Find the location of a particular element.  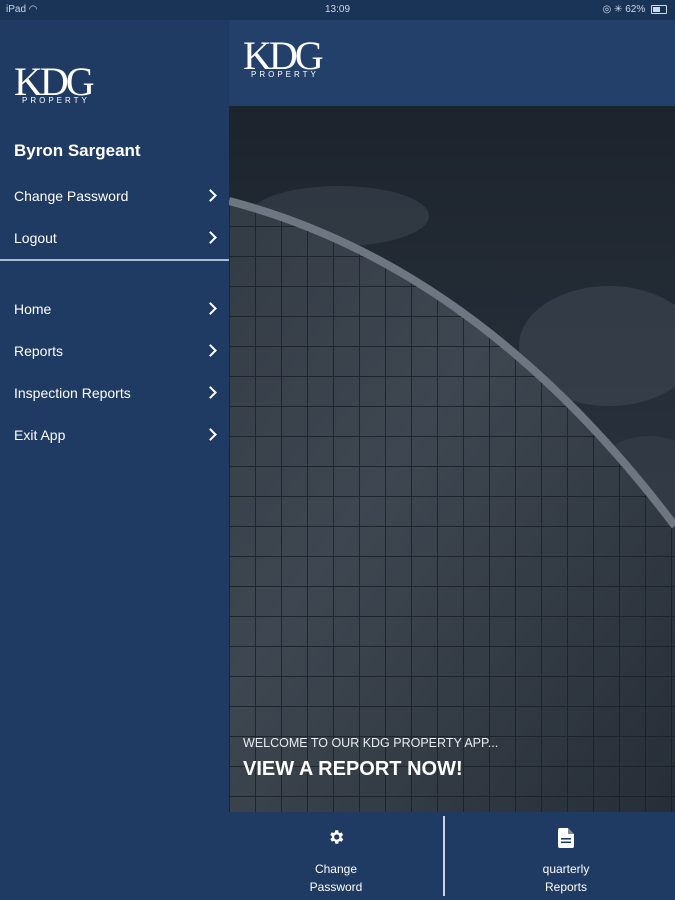

menu-item-label: Exit App is located at coordinates (40, 435).